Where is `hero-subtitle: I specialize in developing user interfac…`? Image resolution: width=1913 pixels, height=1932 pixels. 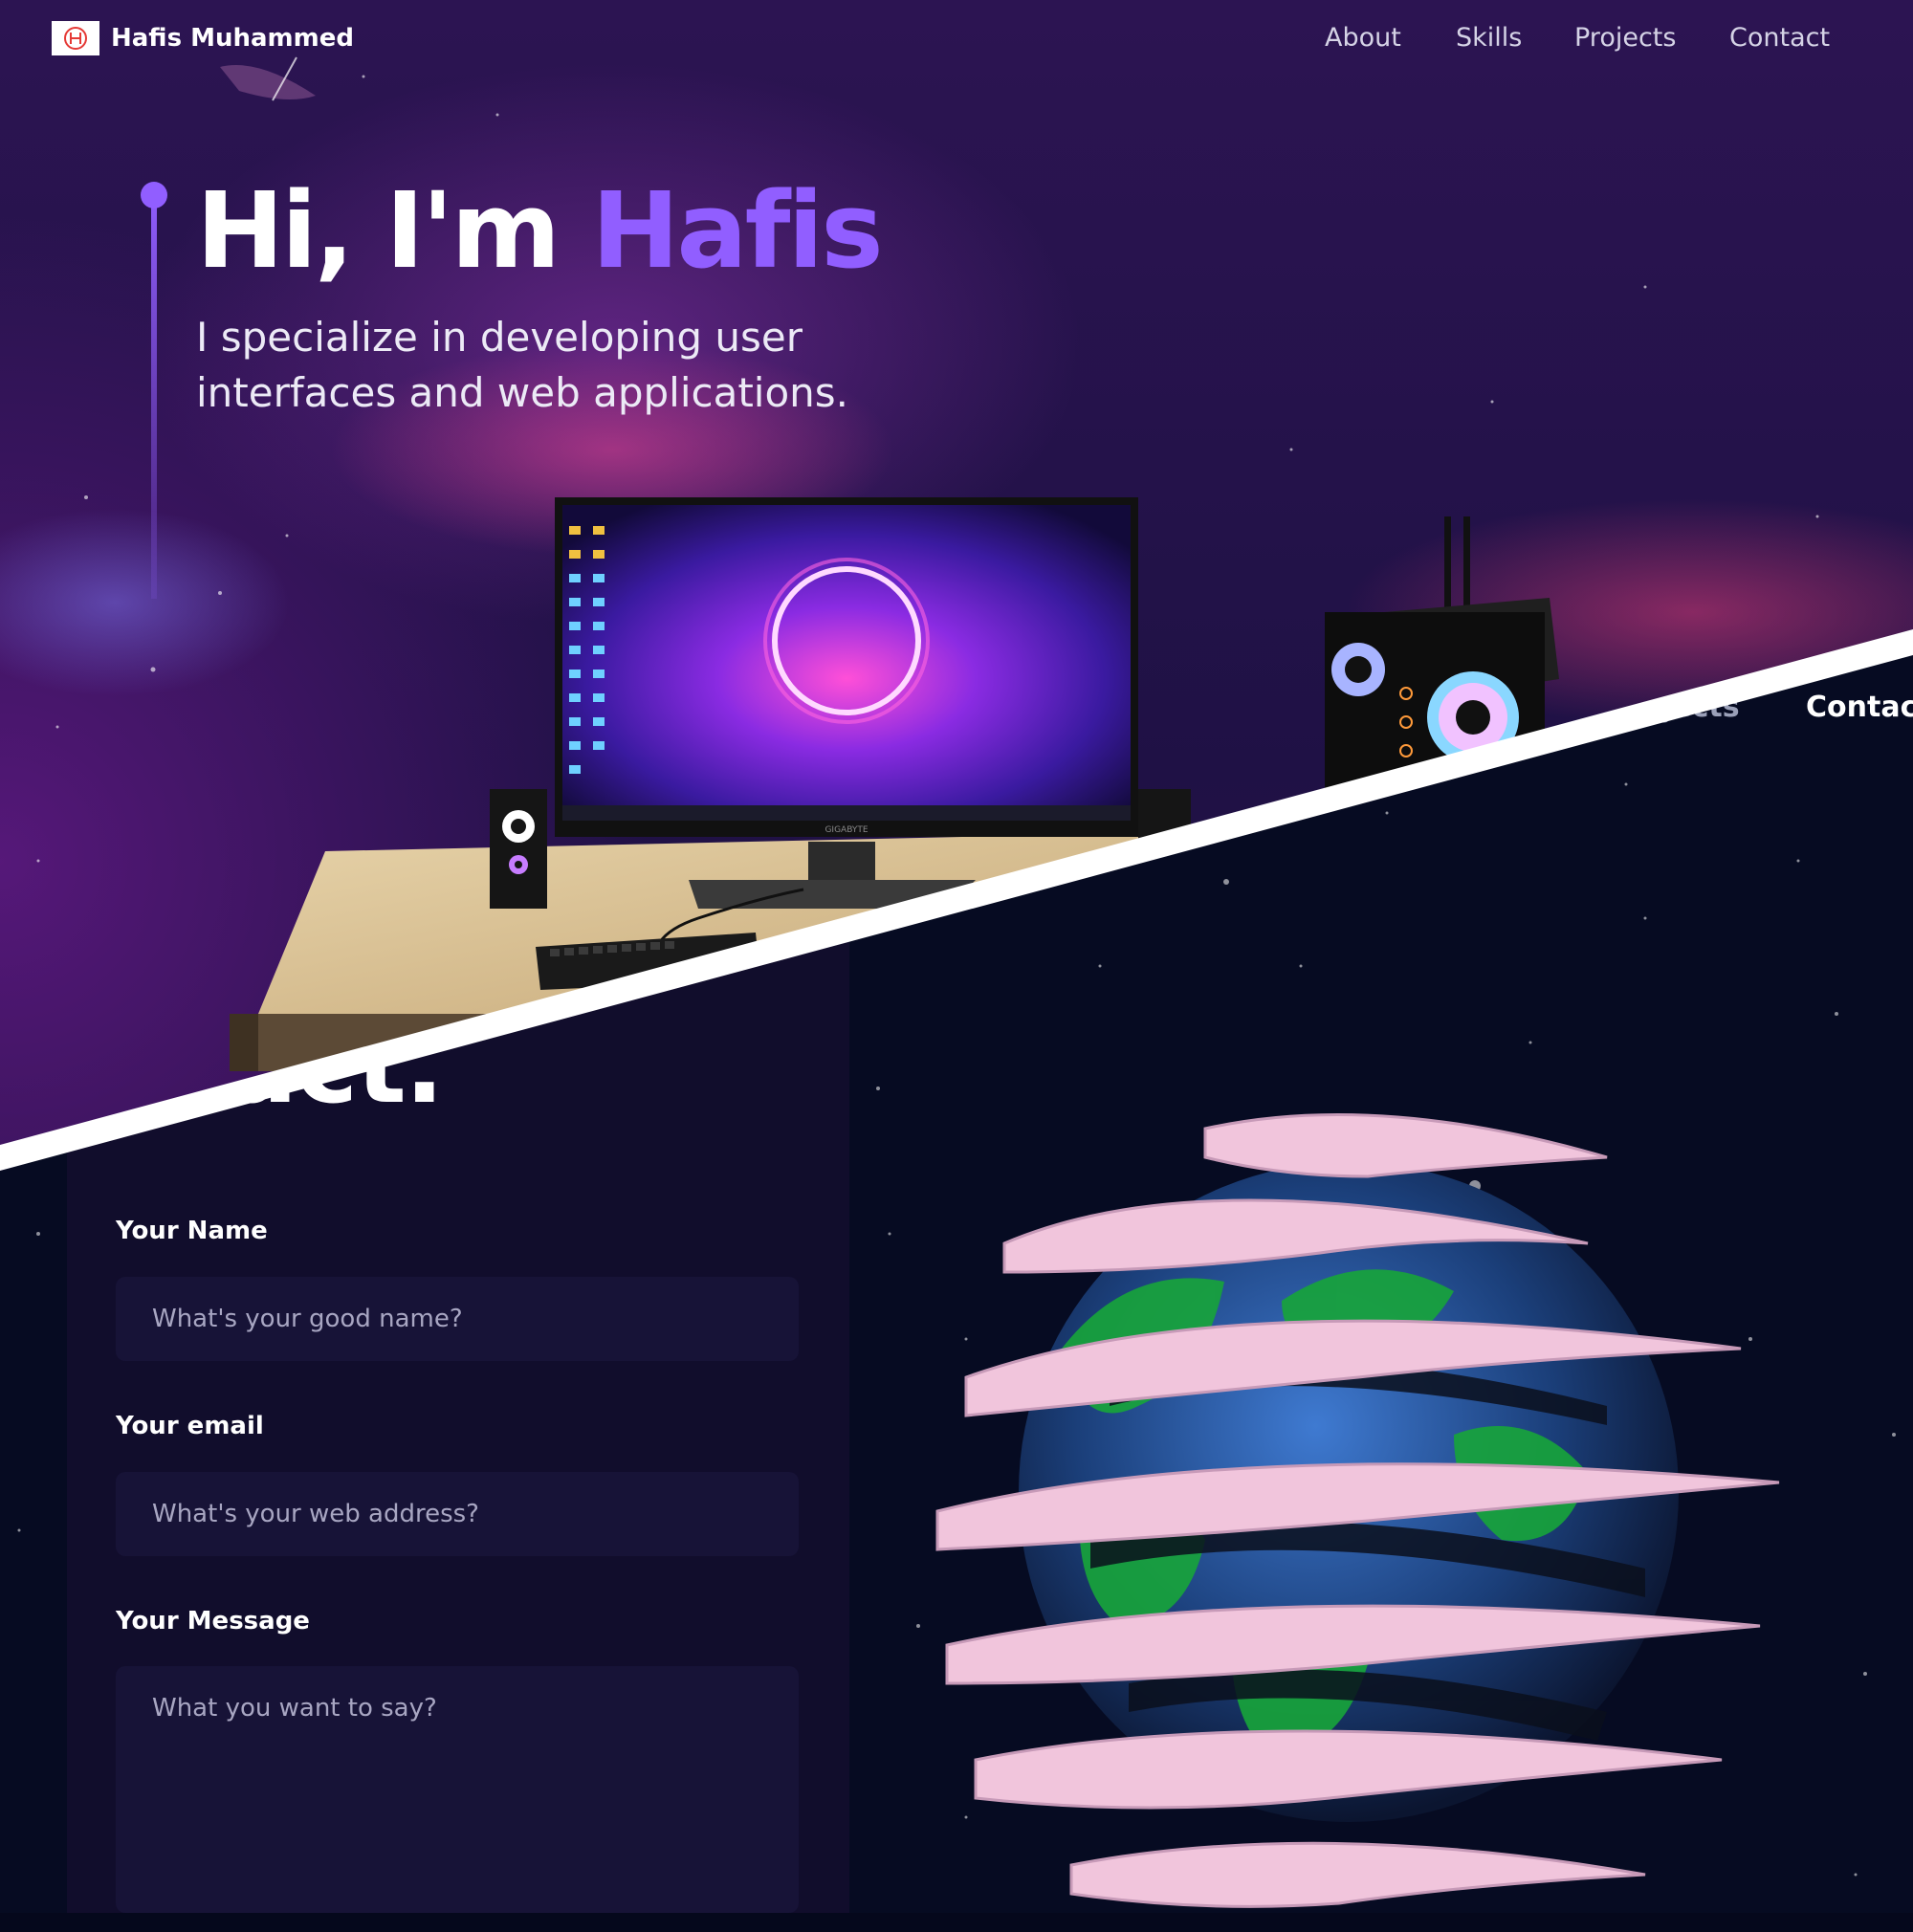
hero-subtitle: I specialize in developing user interfac… is located at coordinates (523, 365).